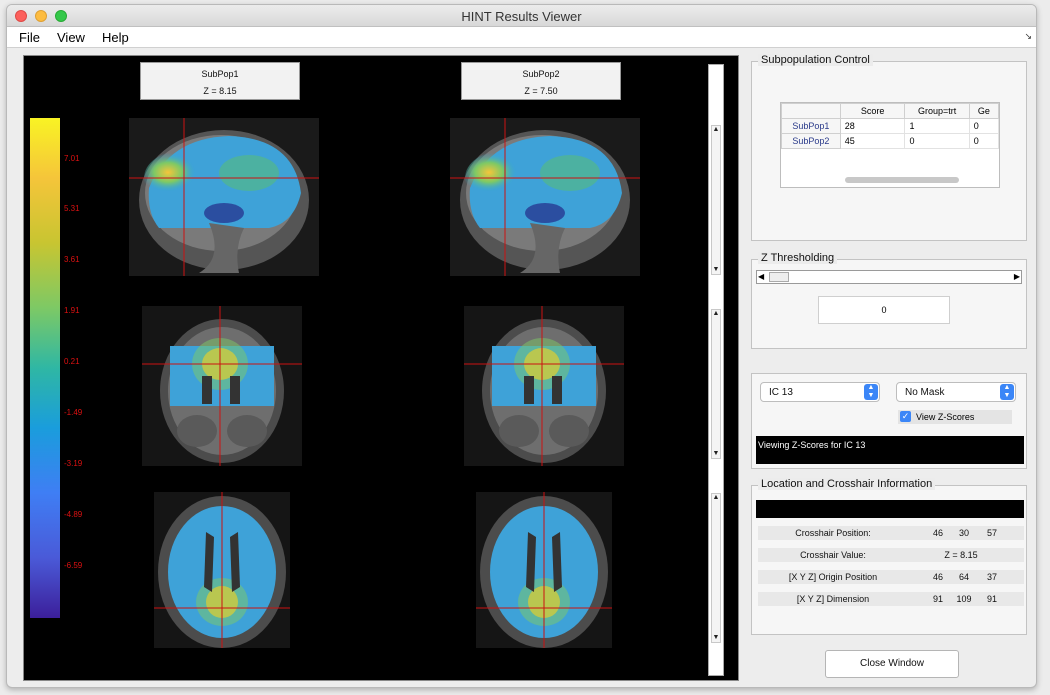  I want to click on axial-slice-subpop2, so click(544, 570).